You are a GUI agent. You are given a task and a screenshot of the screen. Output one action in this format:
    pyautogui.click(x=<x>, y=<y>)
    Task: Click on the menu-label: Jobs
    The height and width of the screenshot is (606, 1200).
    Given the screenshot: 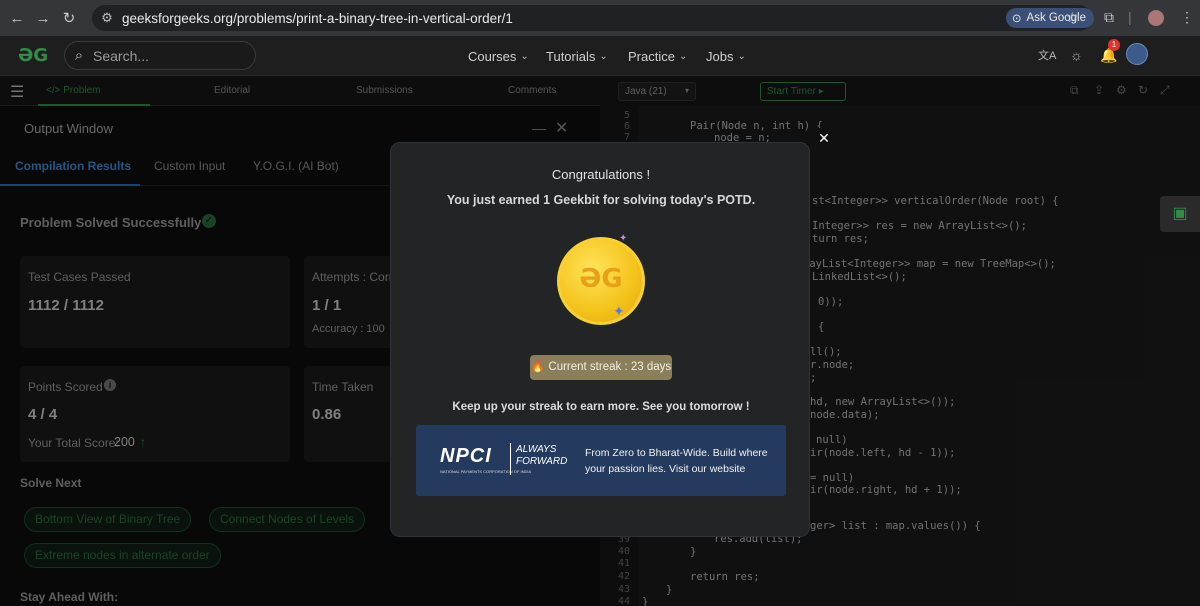 What is the action you would take?
    pyautogui.click(x=720, y=56)
    